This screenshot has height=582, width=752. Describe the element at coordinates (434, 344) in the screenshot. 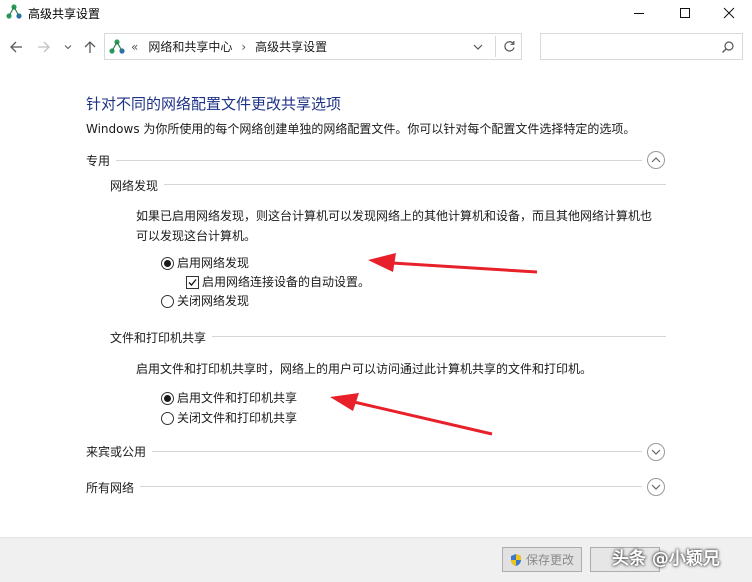

I see `annotation-arrows` at that location.